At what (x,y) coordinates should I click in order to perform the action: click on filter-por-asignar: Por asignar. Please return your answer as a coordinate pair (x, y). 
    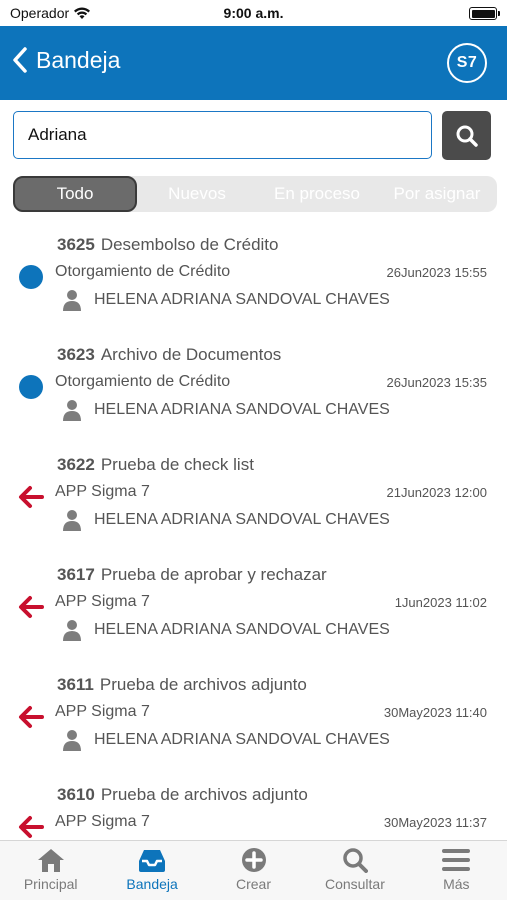
    Looking at the image, I should click on (437, 194).